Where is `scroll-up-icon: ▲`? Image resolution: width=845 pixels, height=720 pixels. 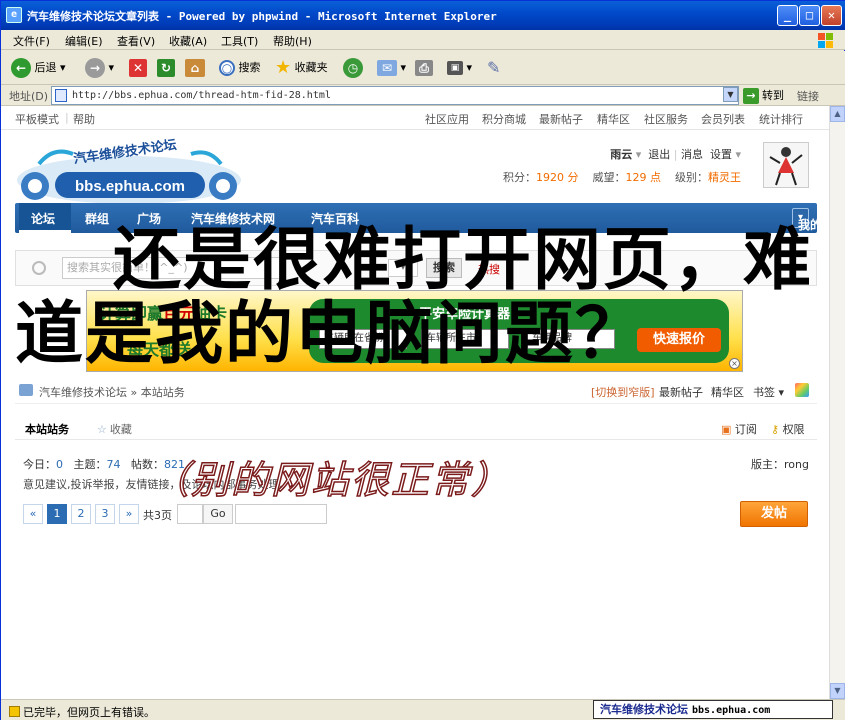
scroll-up-icon: ▲ is located at coordinates (837, 114).